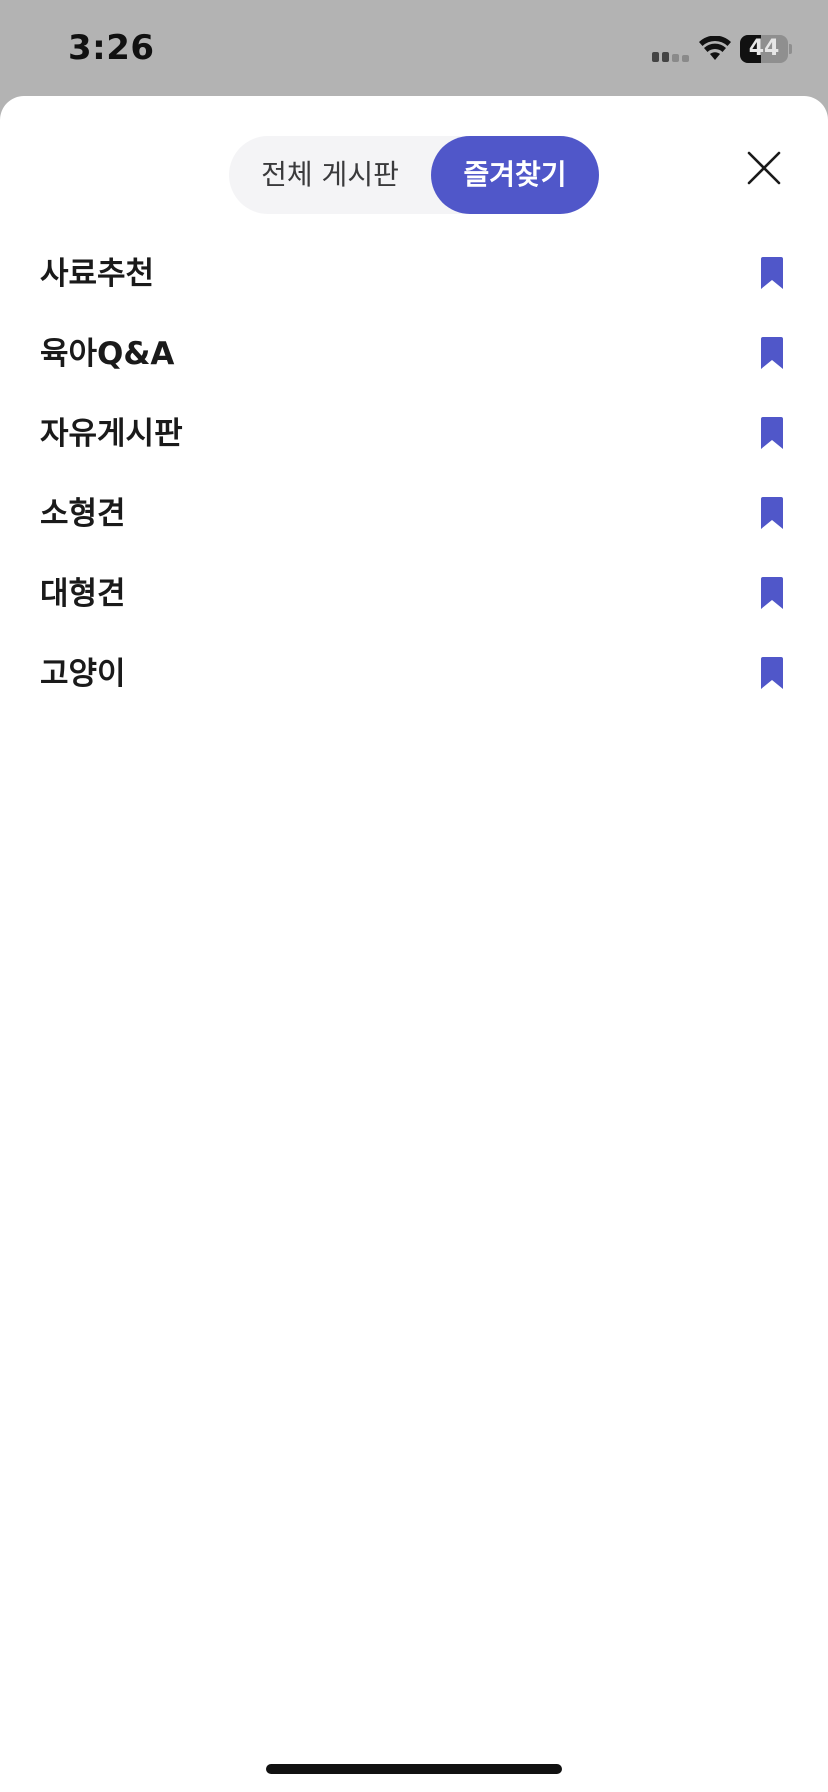 The image size is (828, 1792). Describe the element at coordinates (330, 175) in the screenshot. I see `tab-all-boards: 전체 게시판` at that location.